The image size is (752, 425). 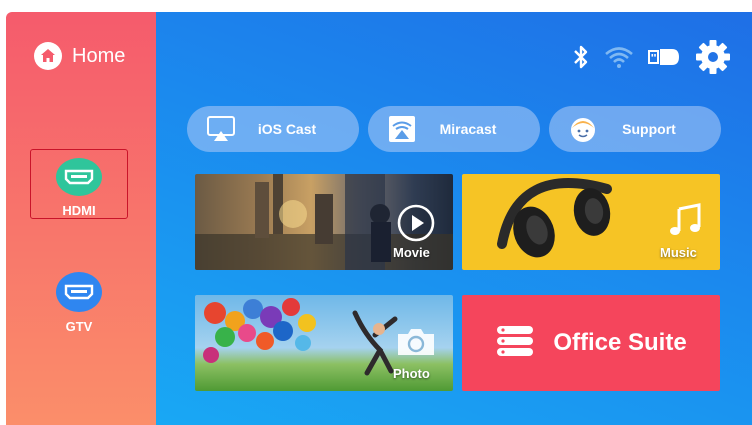 What do you see at coordinates (324, 343) in the screenshot?
I see `photo-tile: Photo` at bounding box center [324, 343].